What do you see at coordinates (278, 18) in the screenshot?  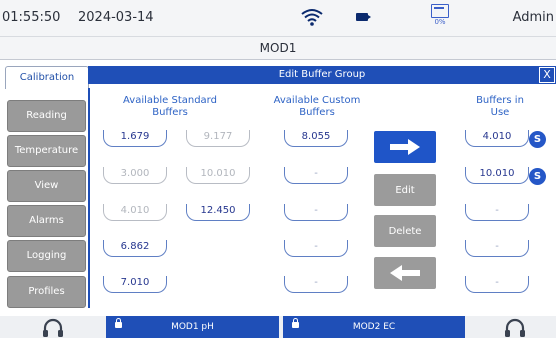 I see `status-bar: 01:55:50 2024-03-14 0% Admin` at bounding box center [278, 18].